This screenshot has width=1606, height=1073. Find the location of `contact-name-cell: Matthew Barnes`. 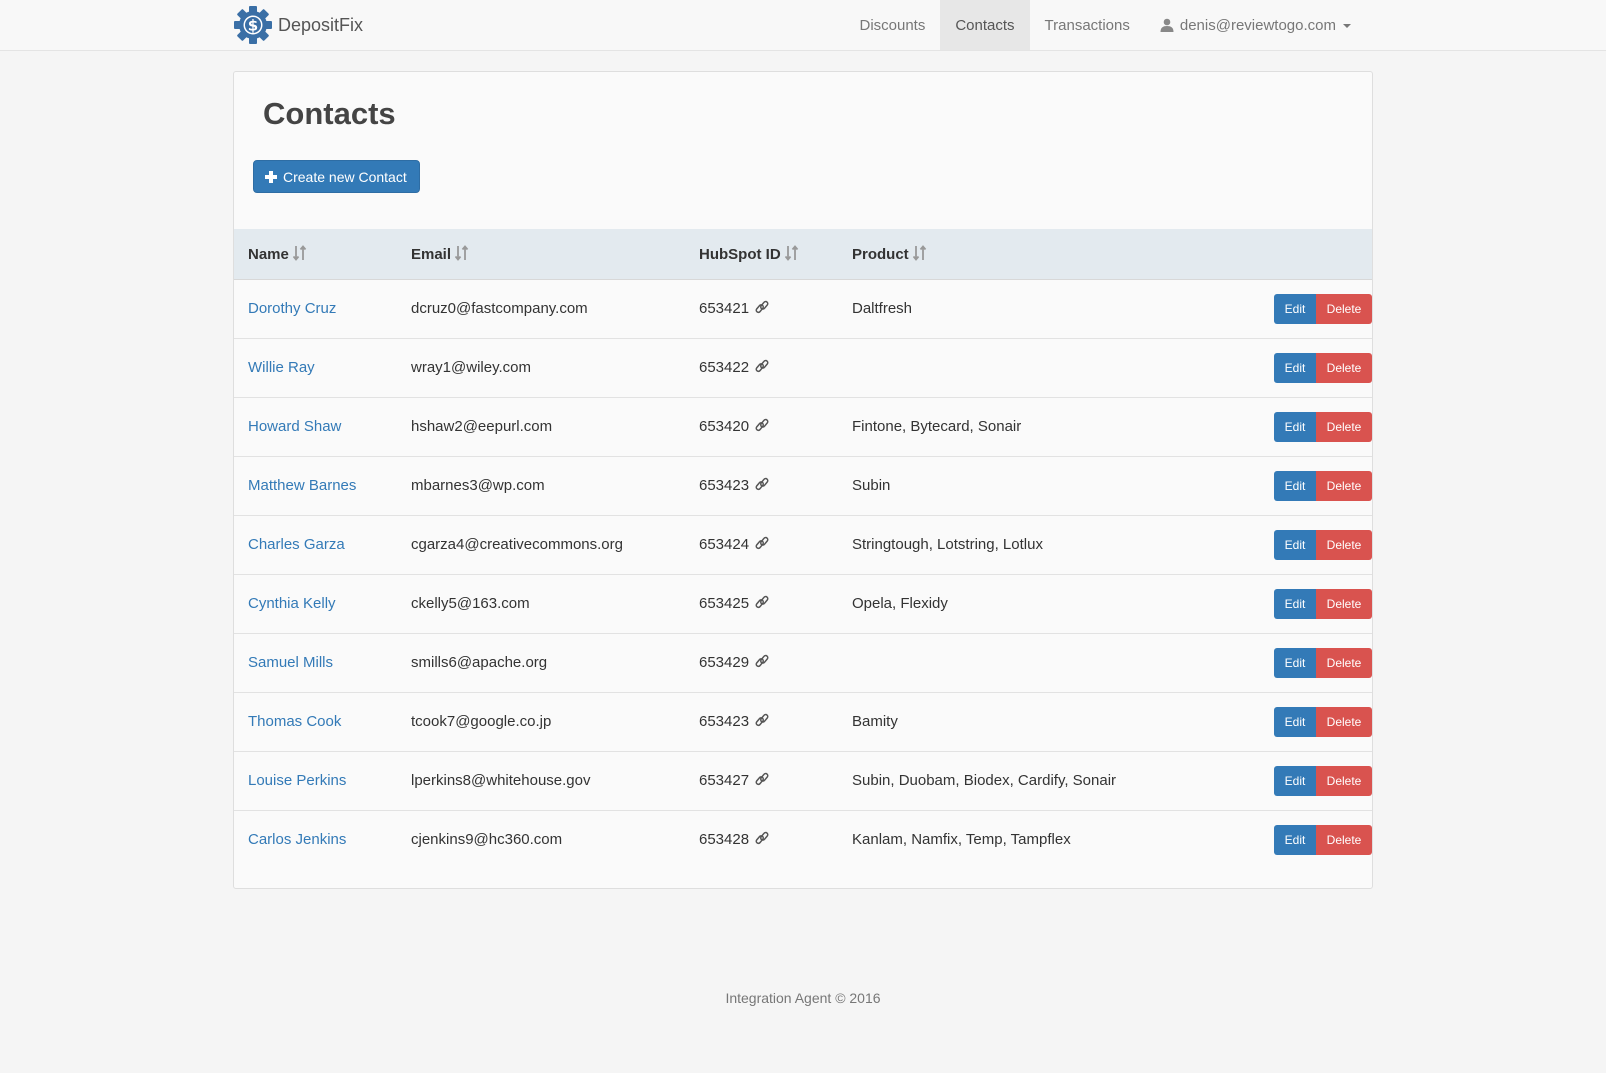

contact-name-cell: Matthew Barnes is located at coordinates (315, 486).